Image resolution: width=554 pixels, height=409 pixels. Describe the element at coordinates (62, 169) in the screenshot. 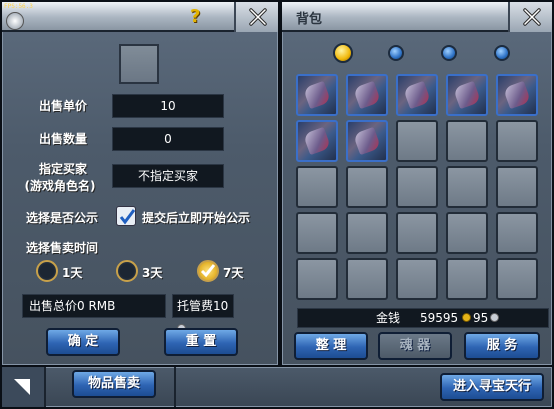

I see `buyer-label: 指定买家` at that location.